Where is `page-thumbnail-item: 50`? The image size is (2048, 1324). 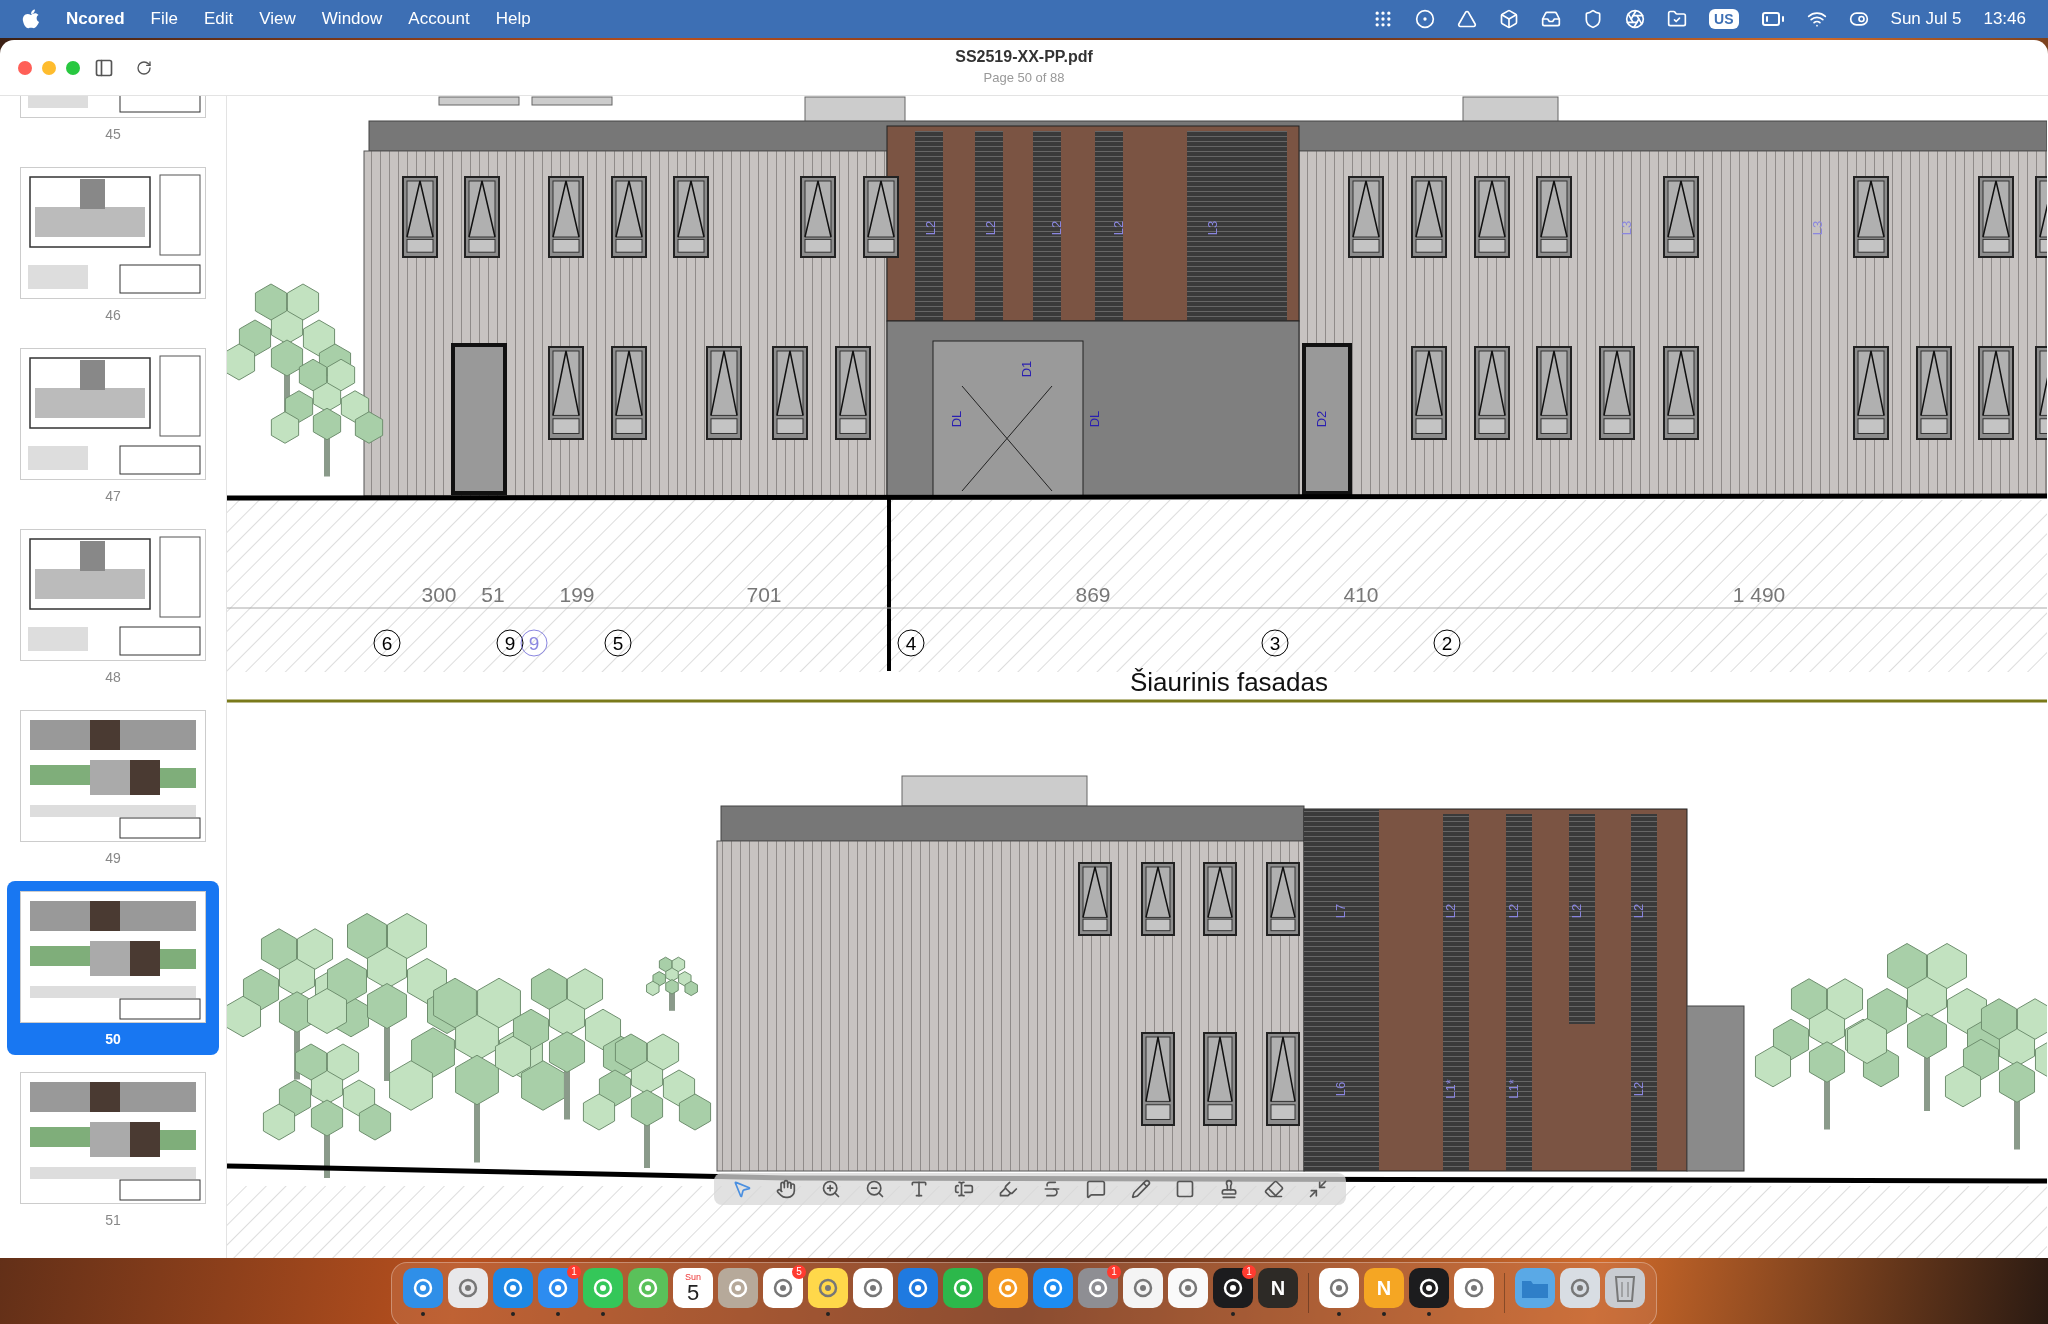
page-thumbnail-item: 50 is located at coordinates (113, 968).